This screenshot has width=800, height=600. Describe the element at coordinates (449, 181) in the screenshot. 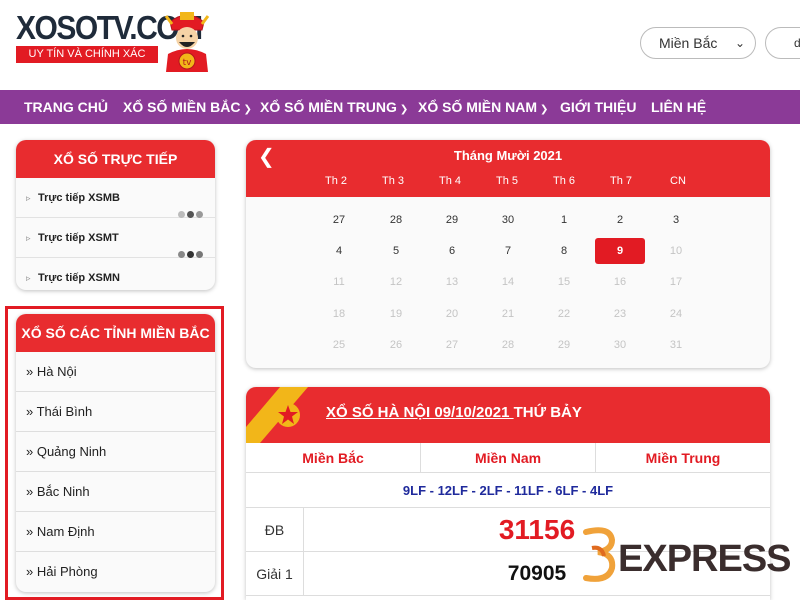

I see `weekday-label: Th 4` at that location.